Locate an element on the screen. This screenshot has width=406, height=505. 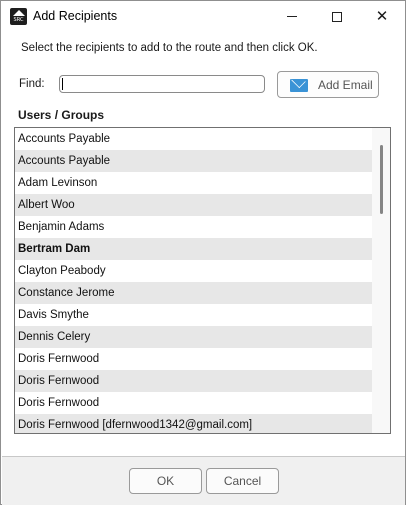
minimize-button is located at coordinates (292, 16).